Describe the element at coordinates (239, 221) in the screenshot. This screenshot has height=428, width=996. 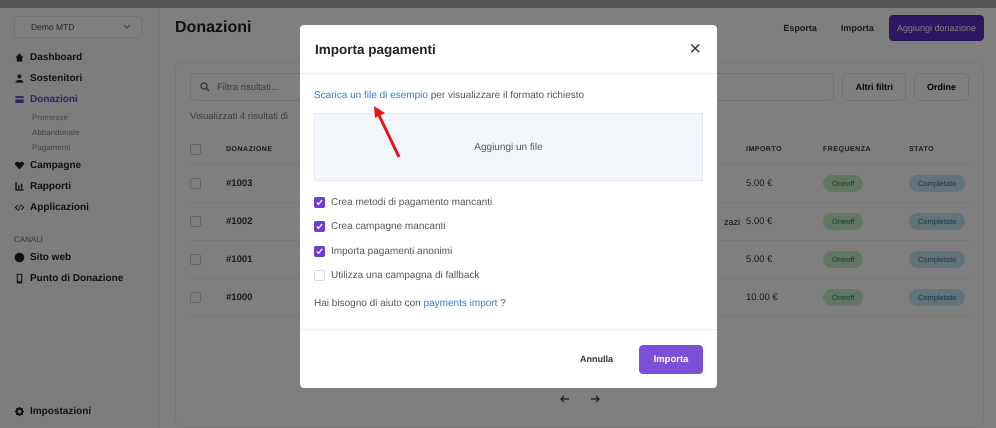
I see `table-cell: #1002` at that location.